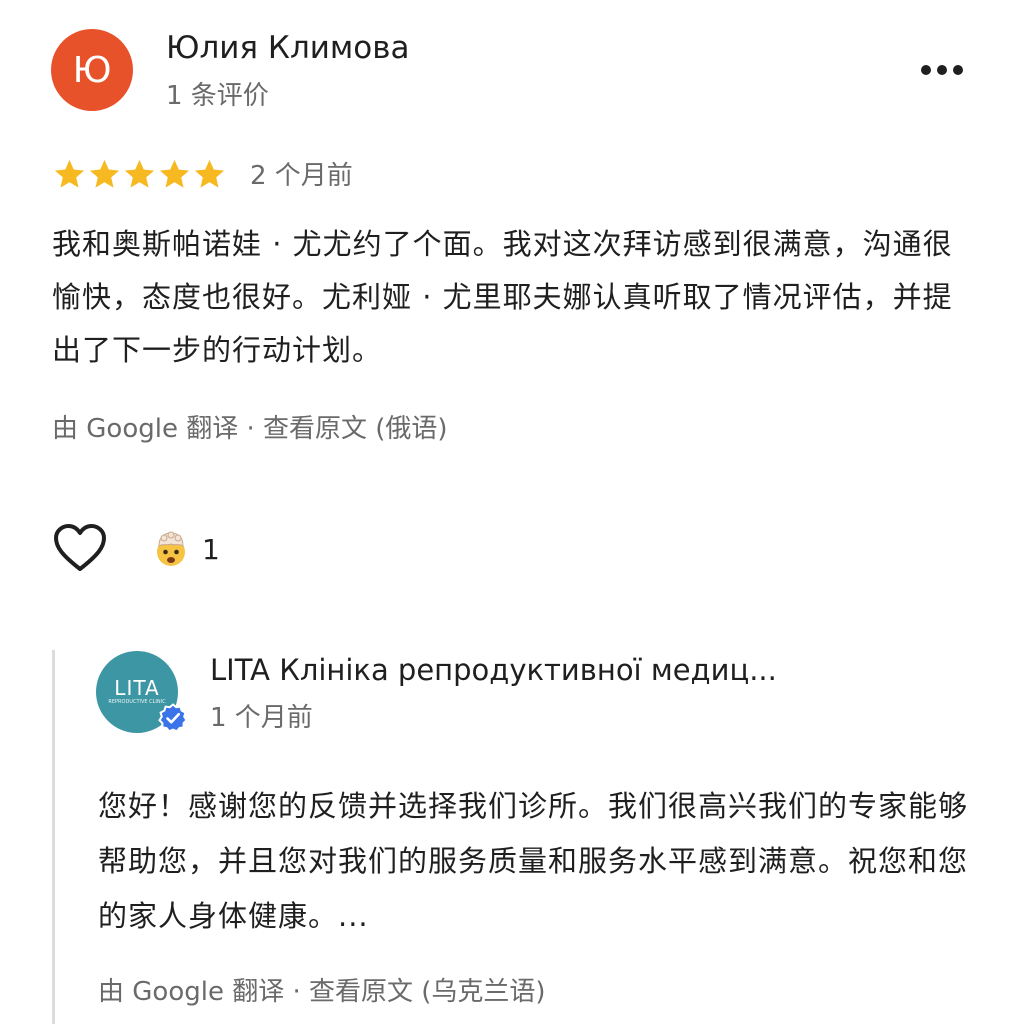  I want to click on review-time: 2 个月前, so click(301, 176).